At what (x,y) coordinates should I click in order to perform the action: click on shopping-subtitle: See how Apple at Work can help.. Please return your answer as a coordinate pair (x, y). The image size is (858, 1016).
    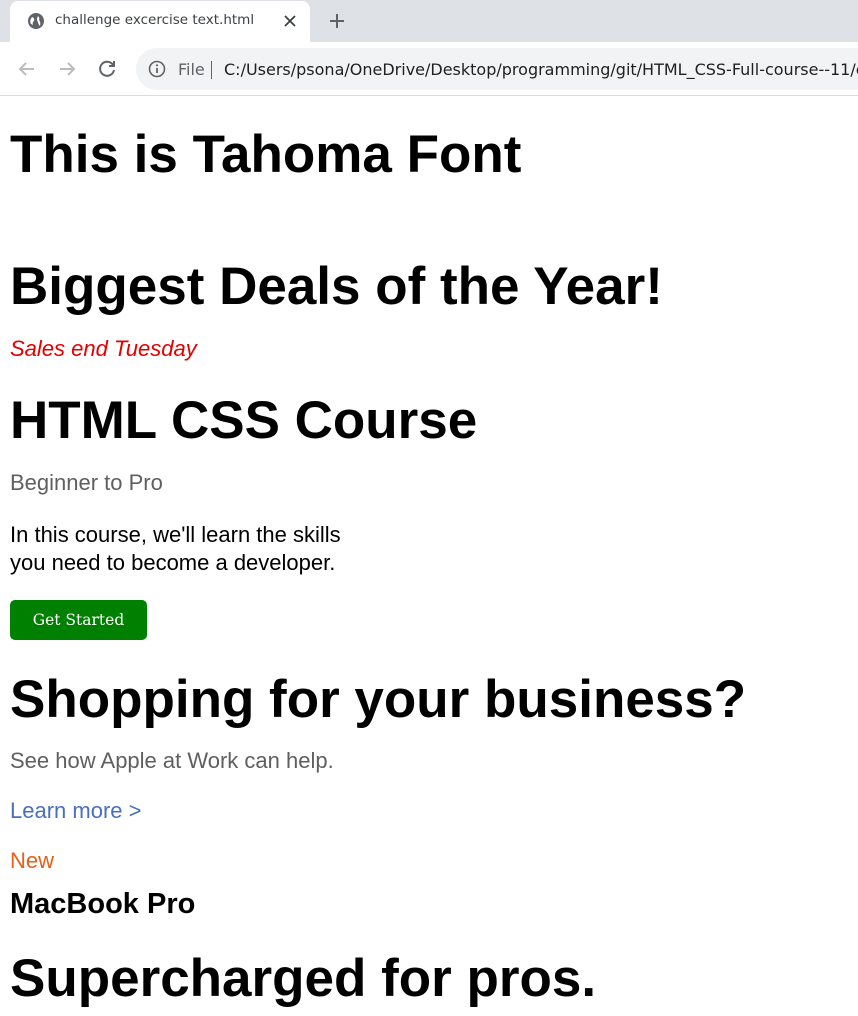
    Looking at the image, I should click on (172, 760).